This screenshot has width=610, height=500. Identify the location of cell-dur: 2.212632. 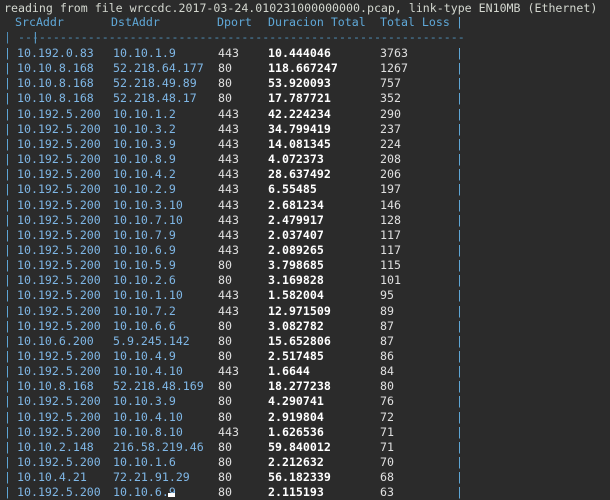
(296, 462).